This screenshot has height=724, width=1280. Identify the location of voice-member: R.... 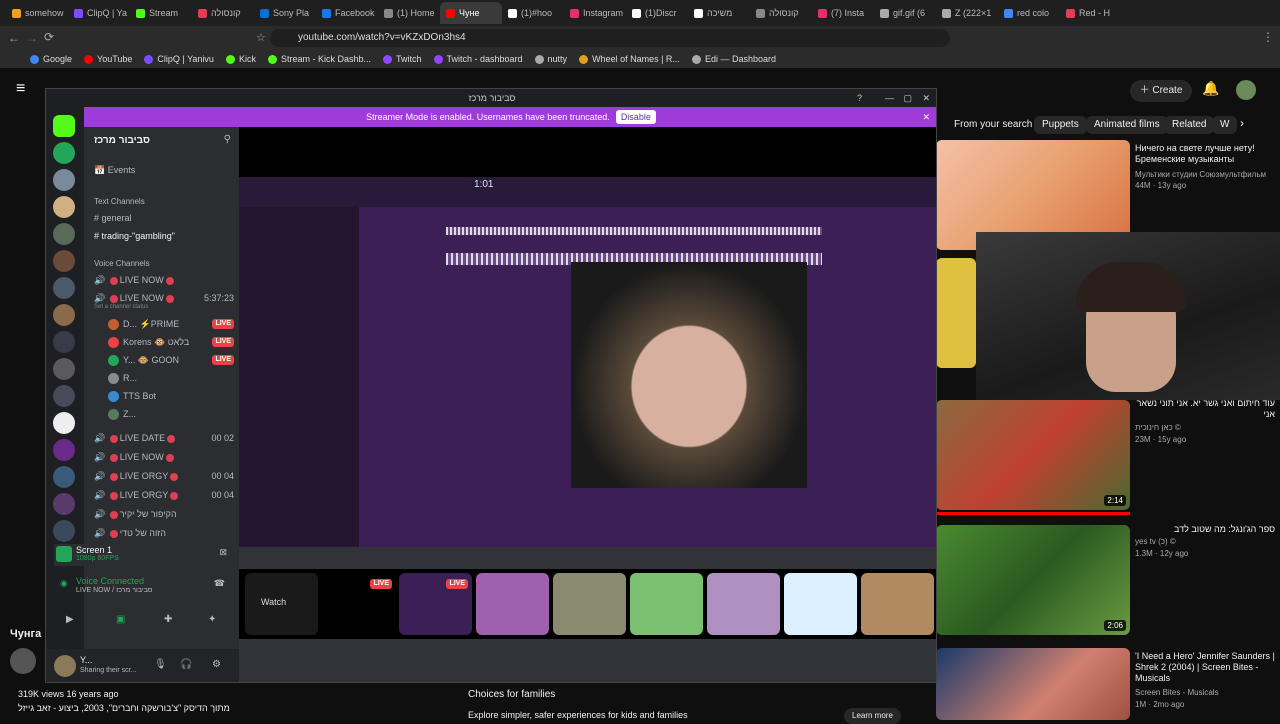
(171, 379).